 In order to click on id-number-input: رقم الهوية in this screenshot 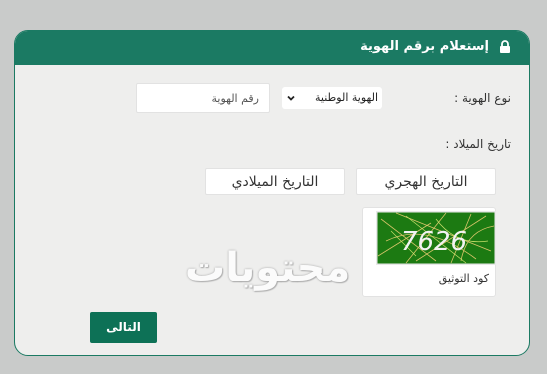, I will do `click(203, 98)`.